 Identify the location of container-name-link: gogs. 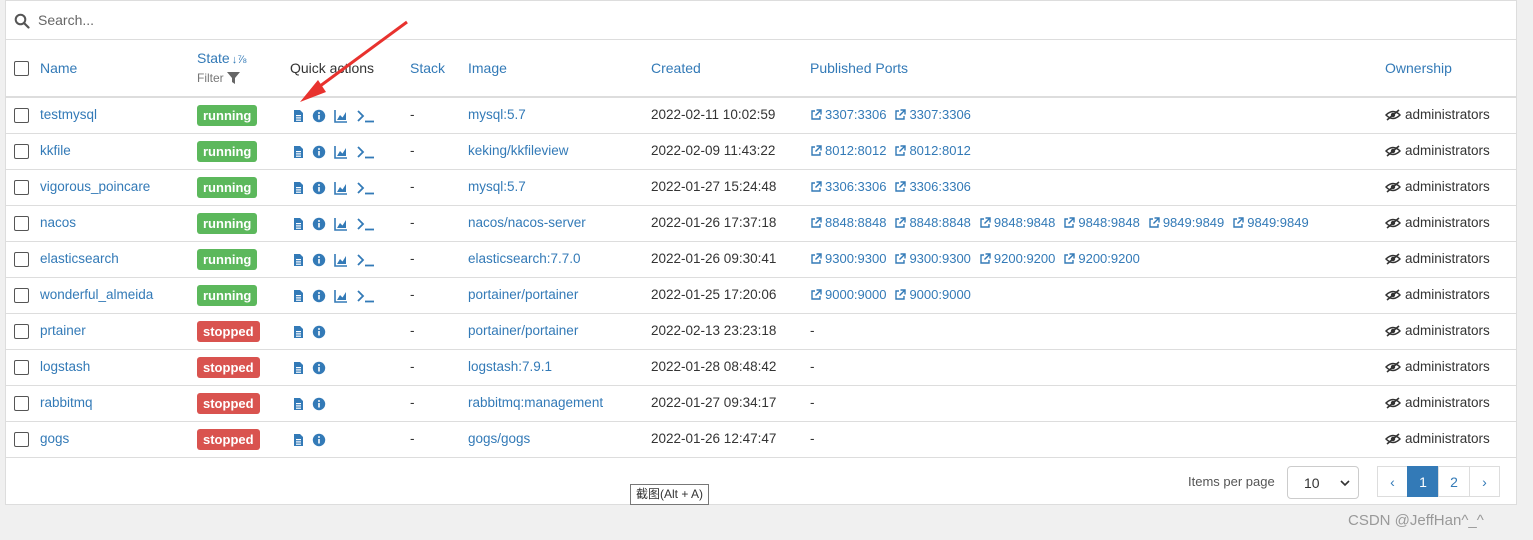
(54, 438).